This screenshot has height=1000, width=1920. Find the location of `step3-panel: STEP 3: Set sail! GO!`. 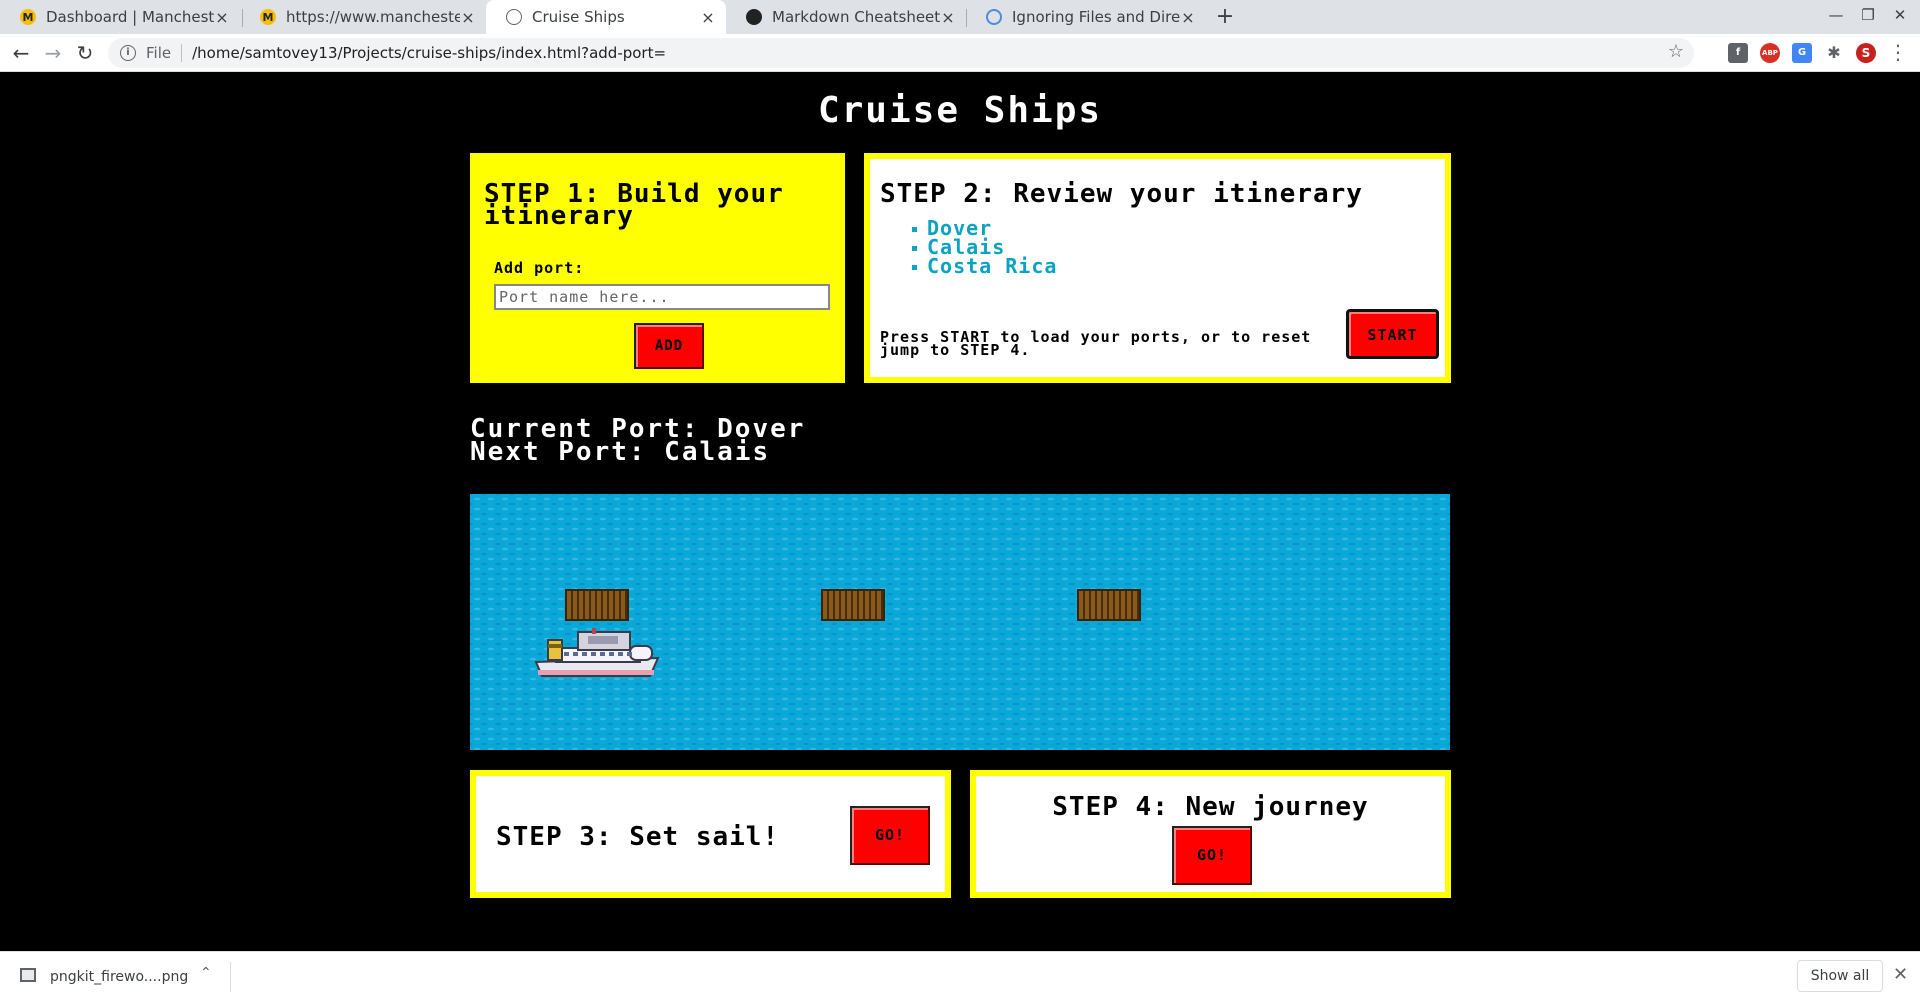

step3-panel: STEP 3: Set sail! GO! is located at coordinates (710, 834).